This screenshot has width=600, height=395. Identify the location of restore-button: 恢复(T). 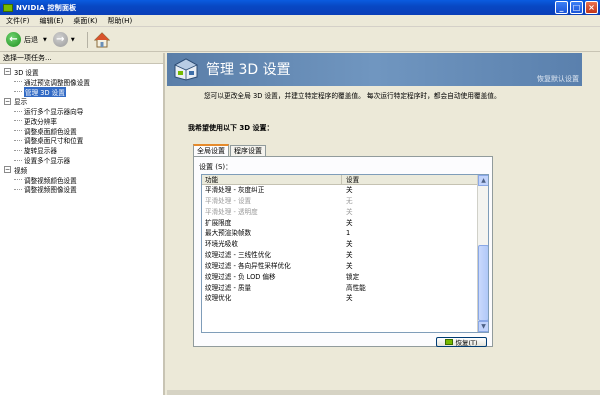
(461, 342).